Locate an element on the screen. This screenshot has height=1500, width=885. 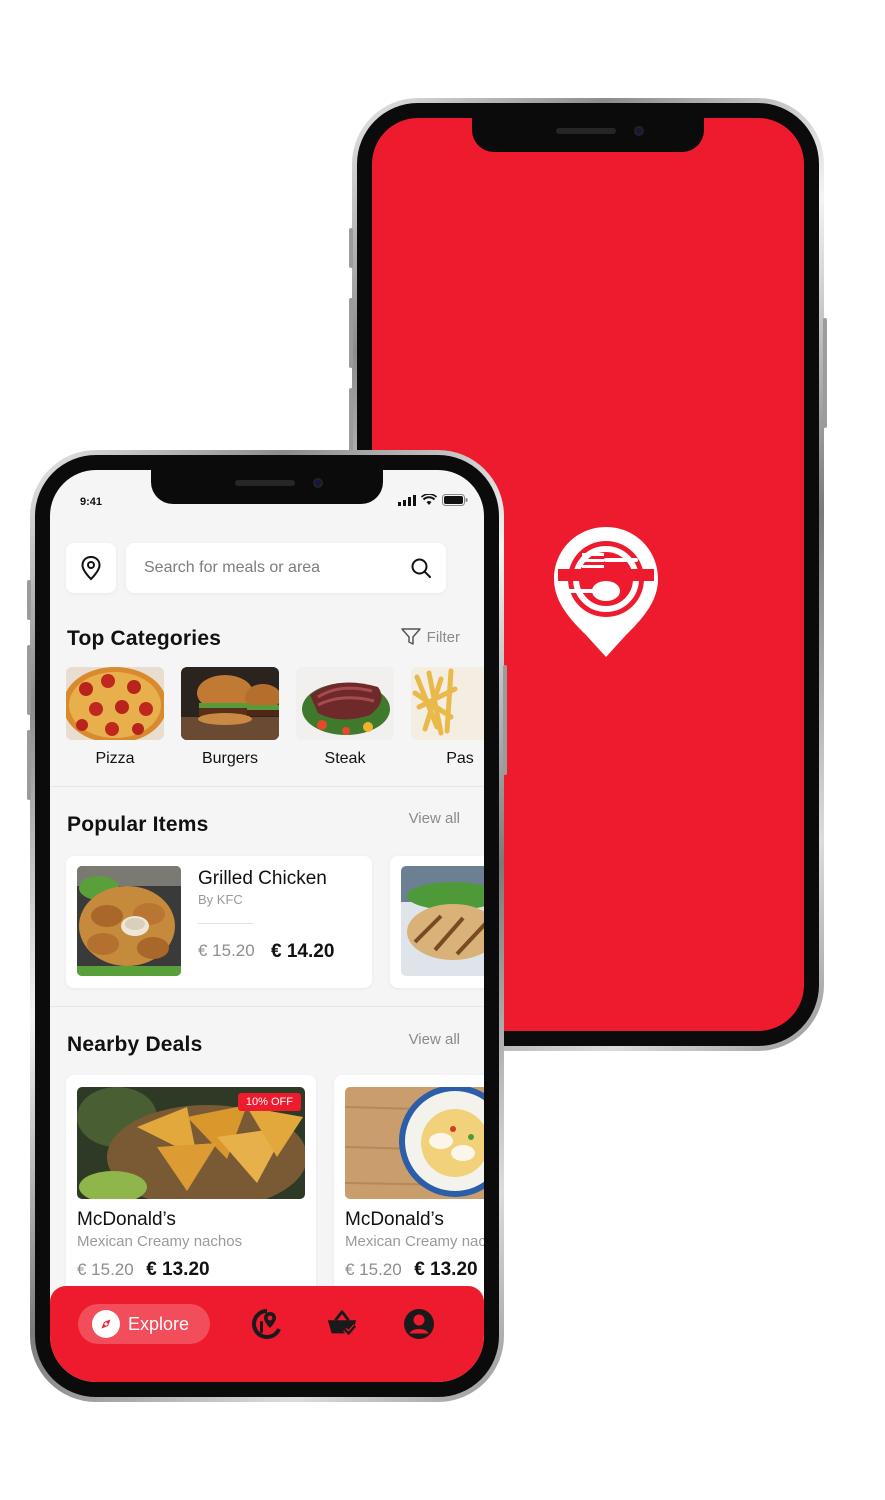
new-price: € 14.20 is located at coordinates (303, 951).